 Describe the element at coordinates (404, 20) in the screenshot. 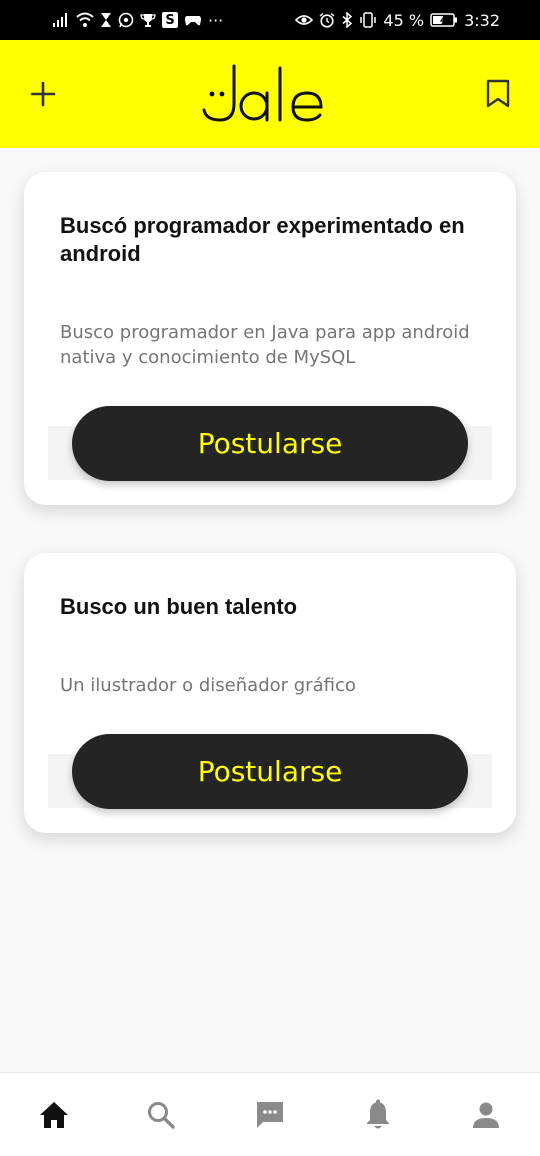

I see `battery-percent: 45 %` at that location.